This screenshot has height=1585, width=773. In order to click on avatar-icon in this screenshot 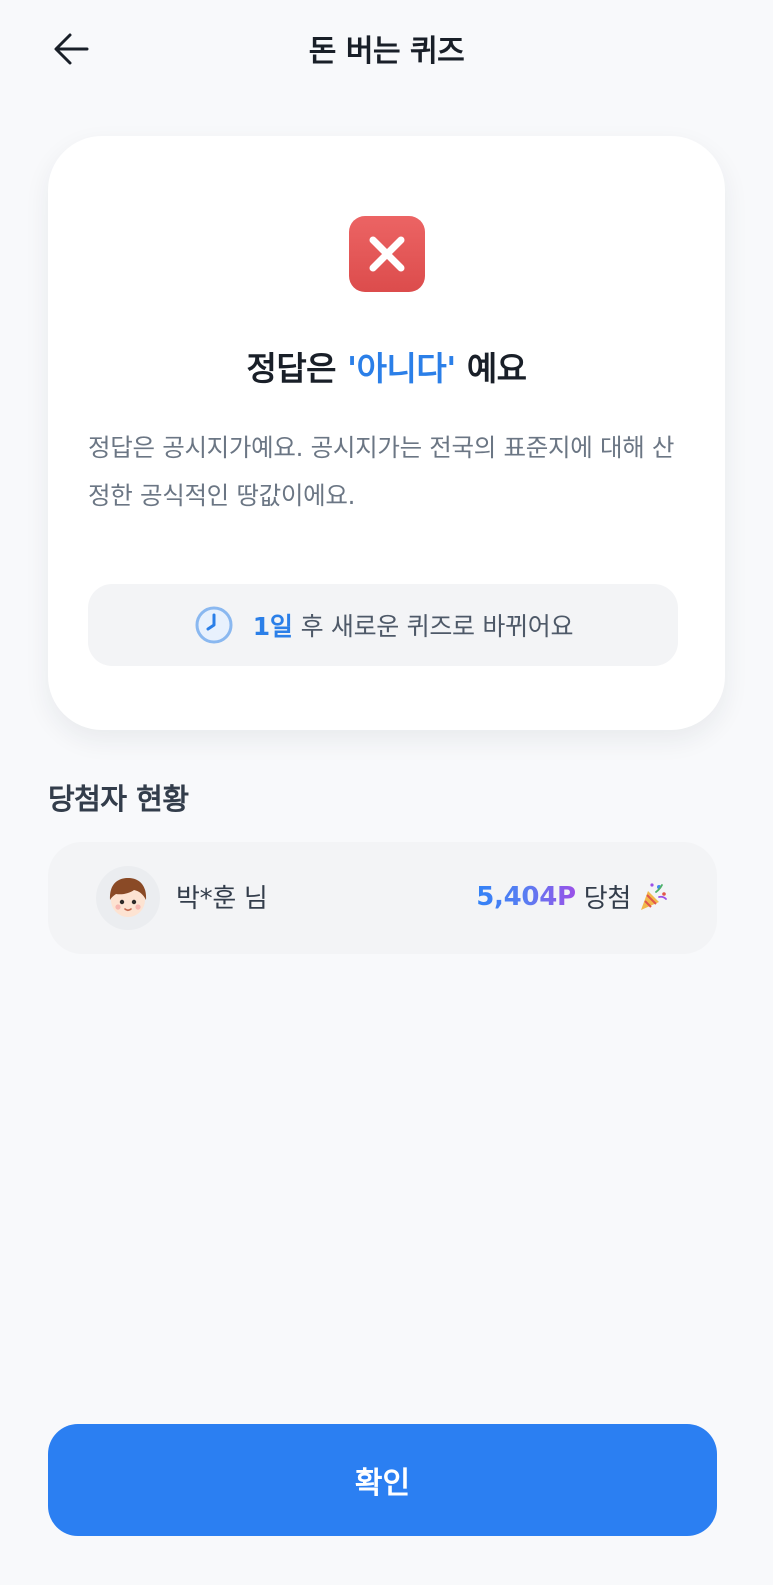, I will do `click(128, 898)`.